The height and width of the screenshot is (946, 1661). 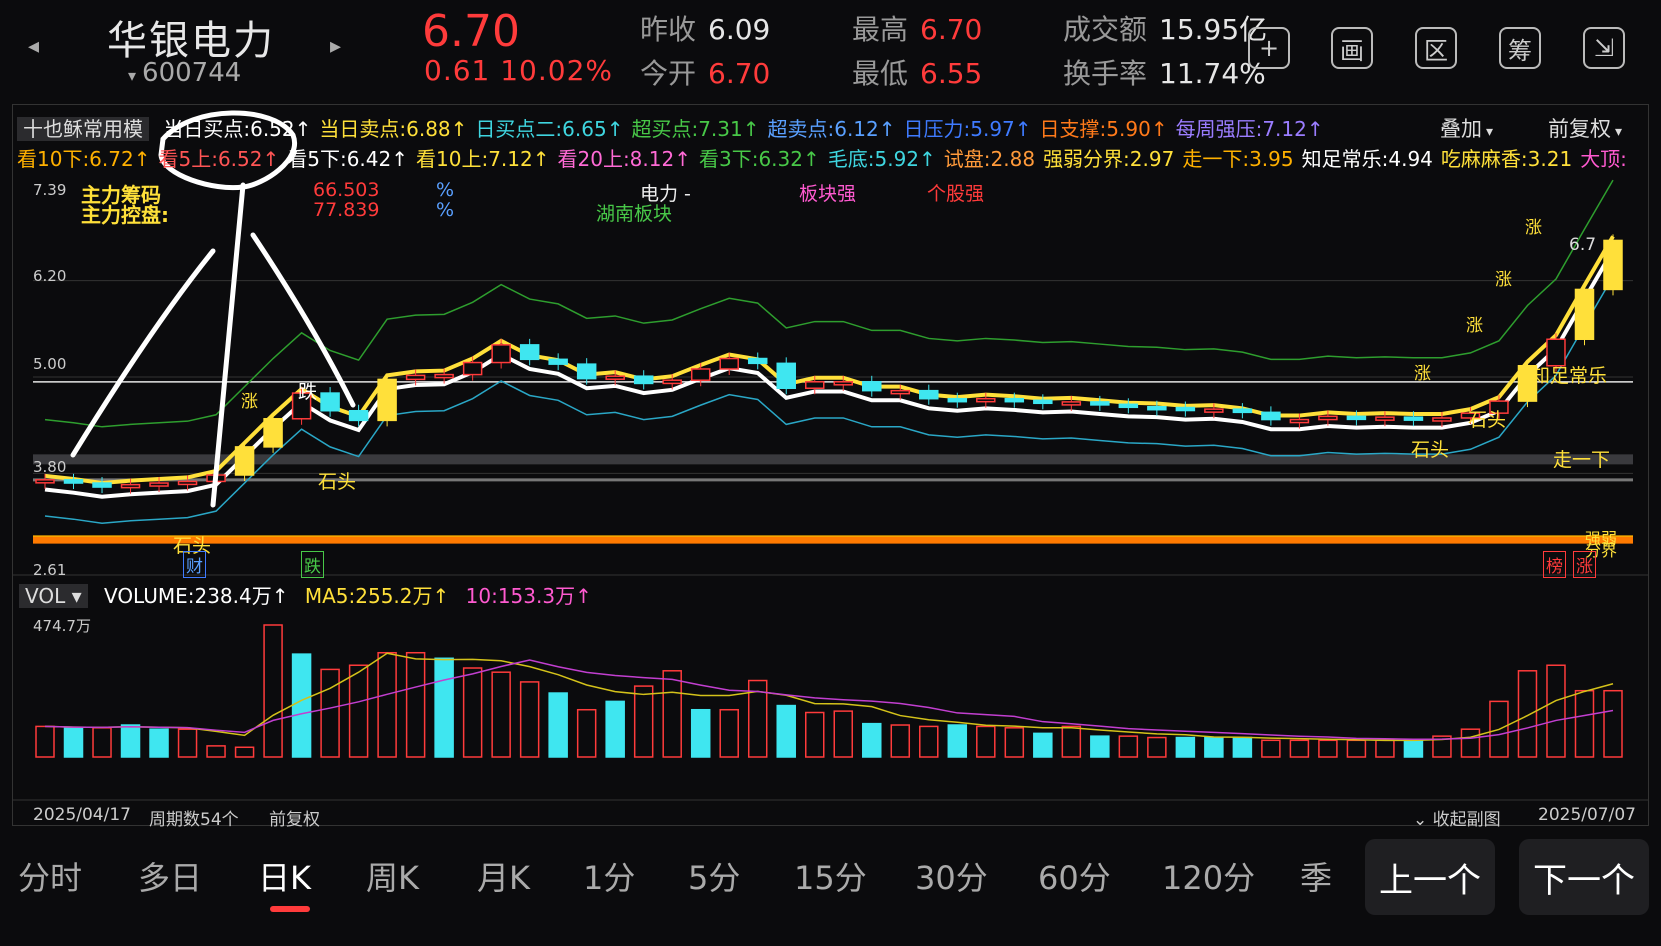 What do you see at coordinates (393, 129) in the screenshot?
I see `indicator-value: 当日卖点:6.88↑` at bounding box center [393, 129].